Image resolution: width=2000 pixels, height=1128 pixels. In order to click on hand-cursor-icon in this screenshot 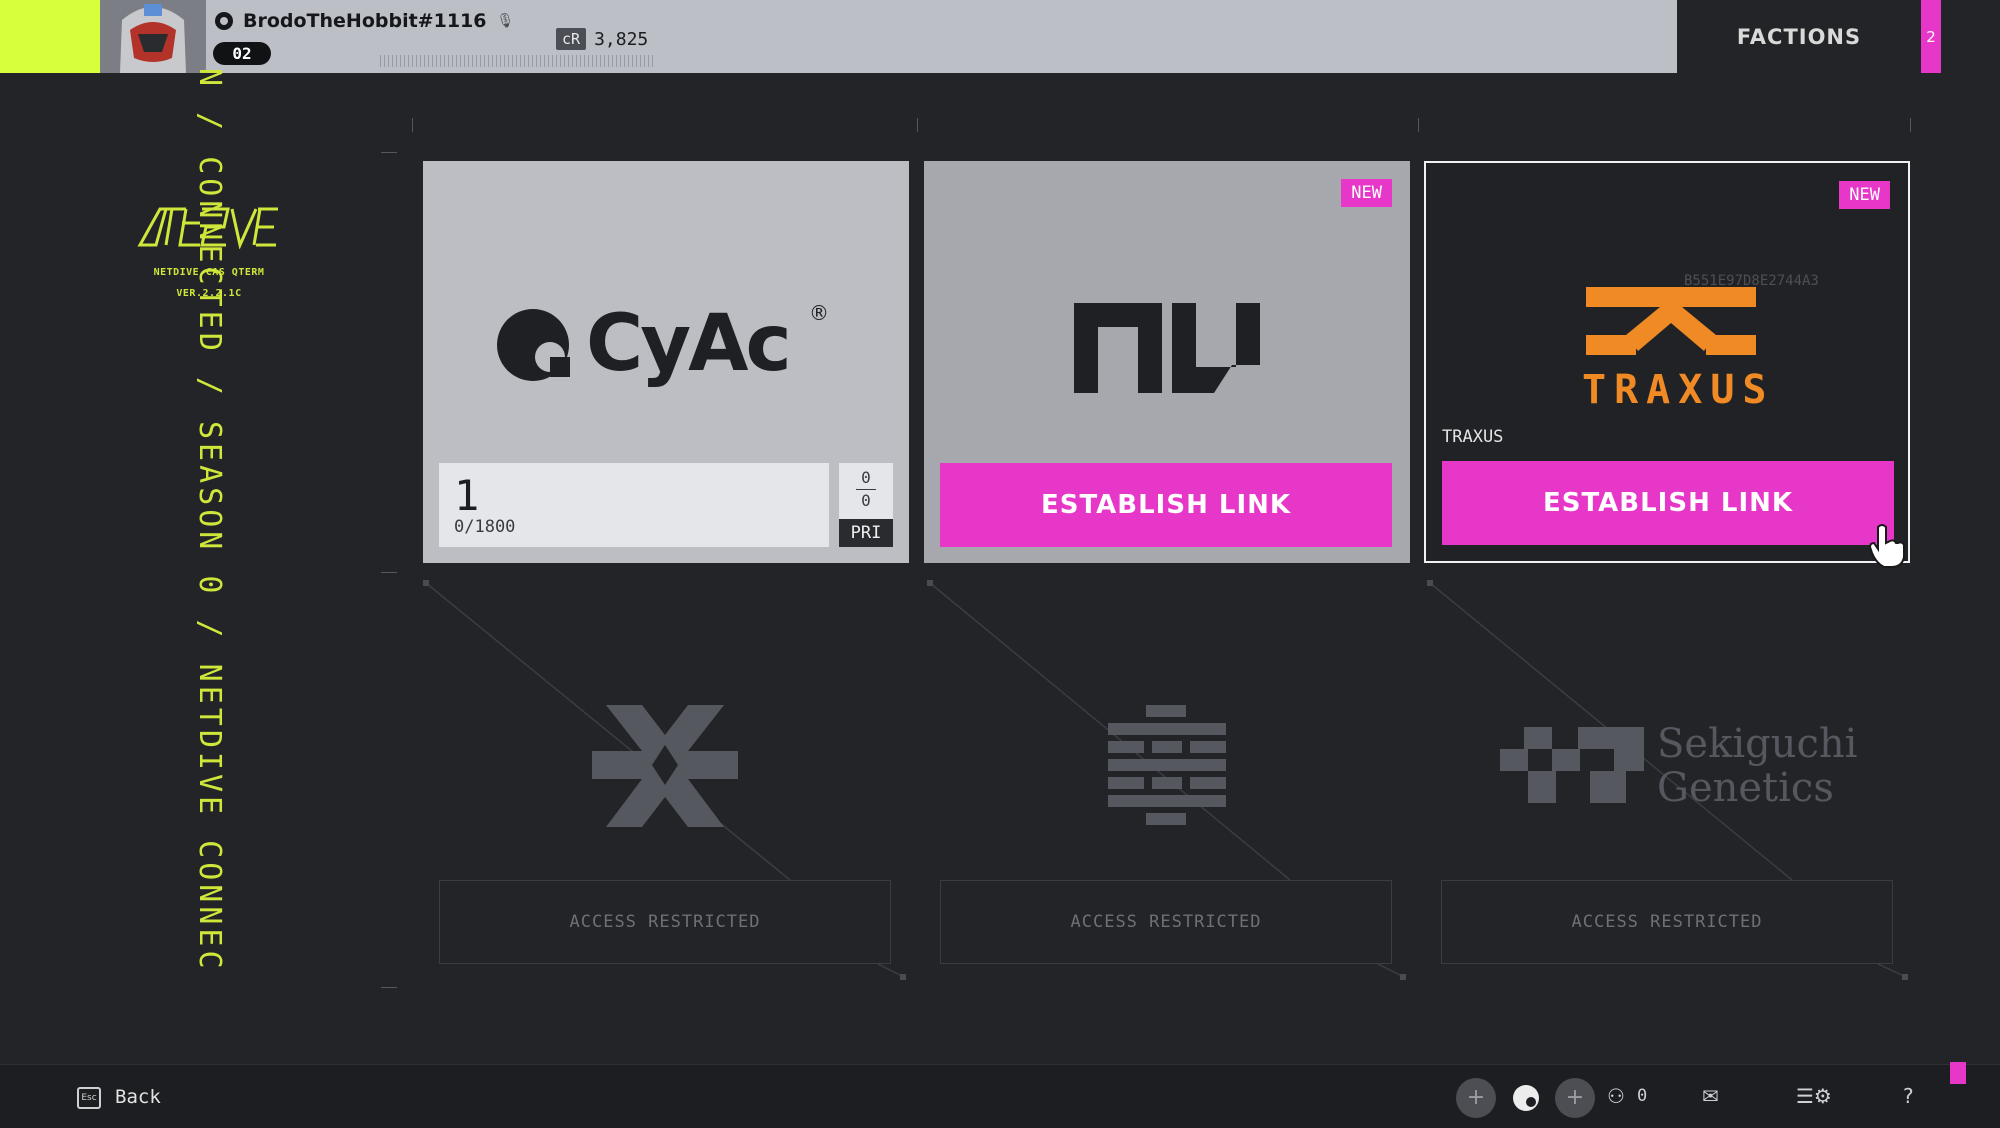, I will do `click(1886, 546)`.